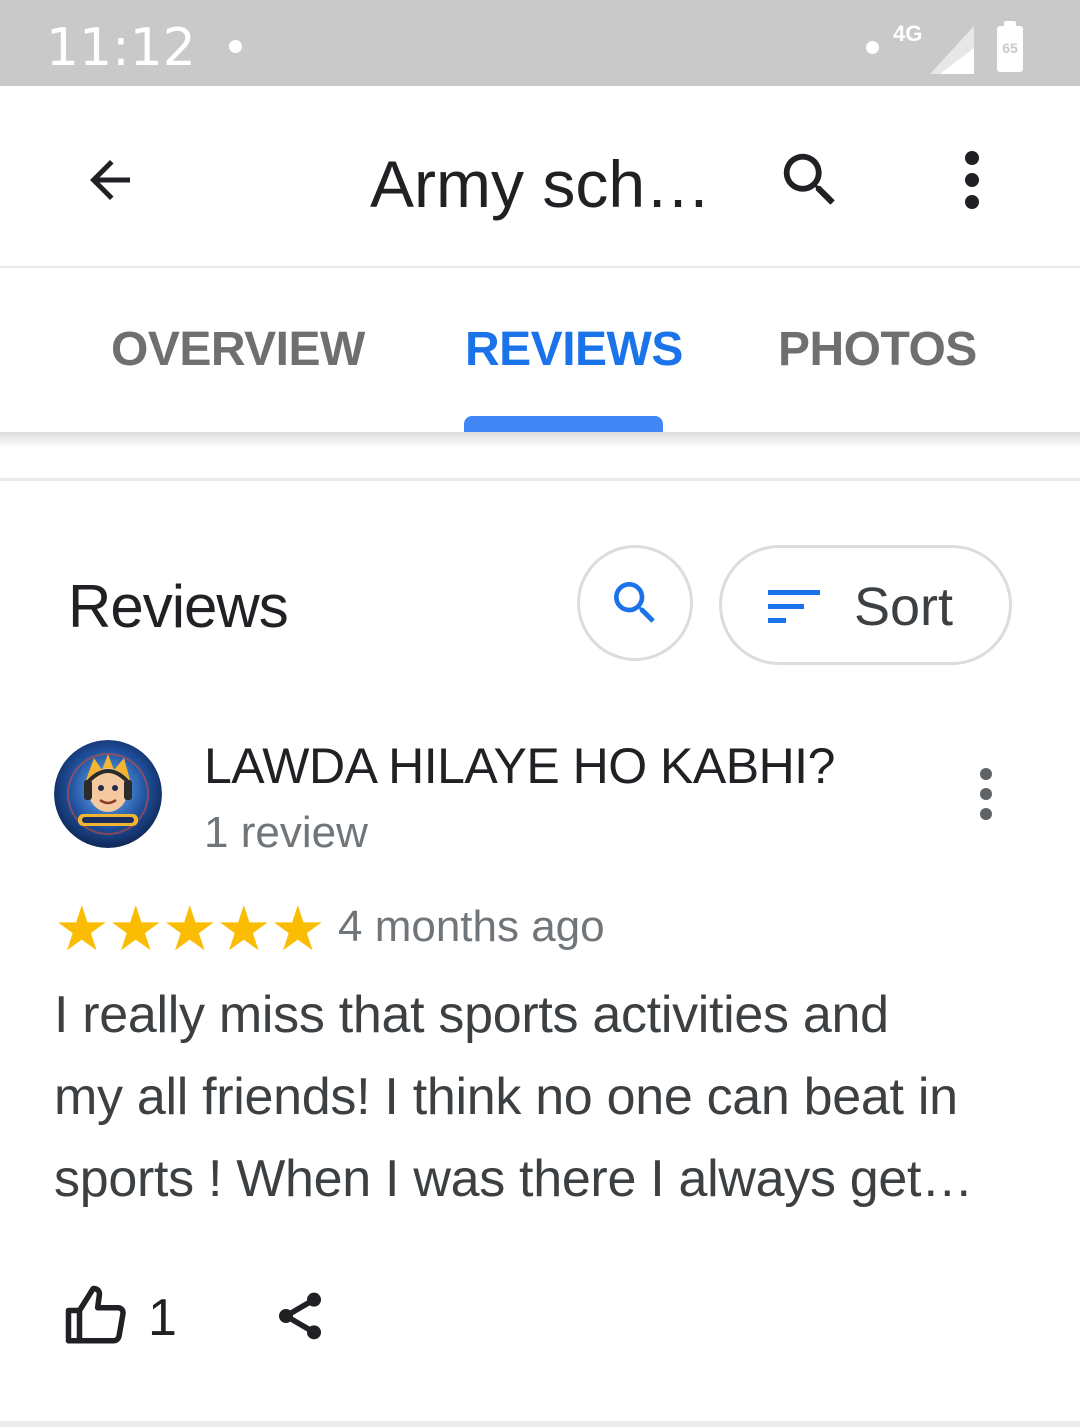 This screenshot has width=1080, height=1427. What do you see at coordinates (471, 926) in the screenshot?
I see `review-time: 4 months ago` at bounding box center [471, 926].